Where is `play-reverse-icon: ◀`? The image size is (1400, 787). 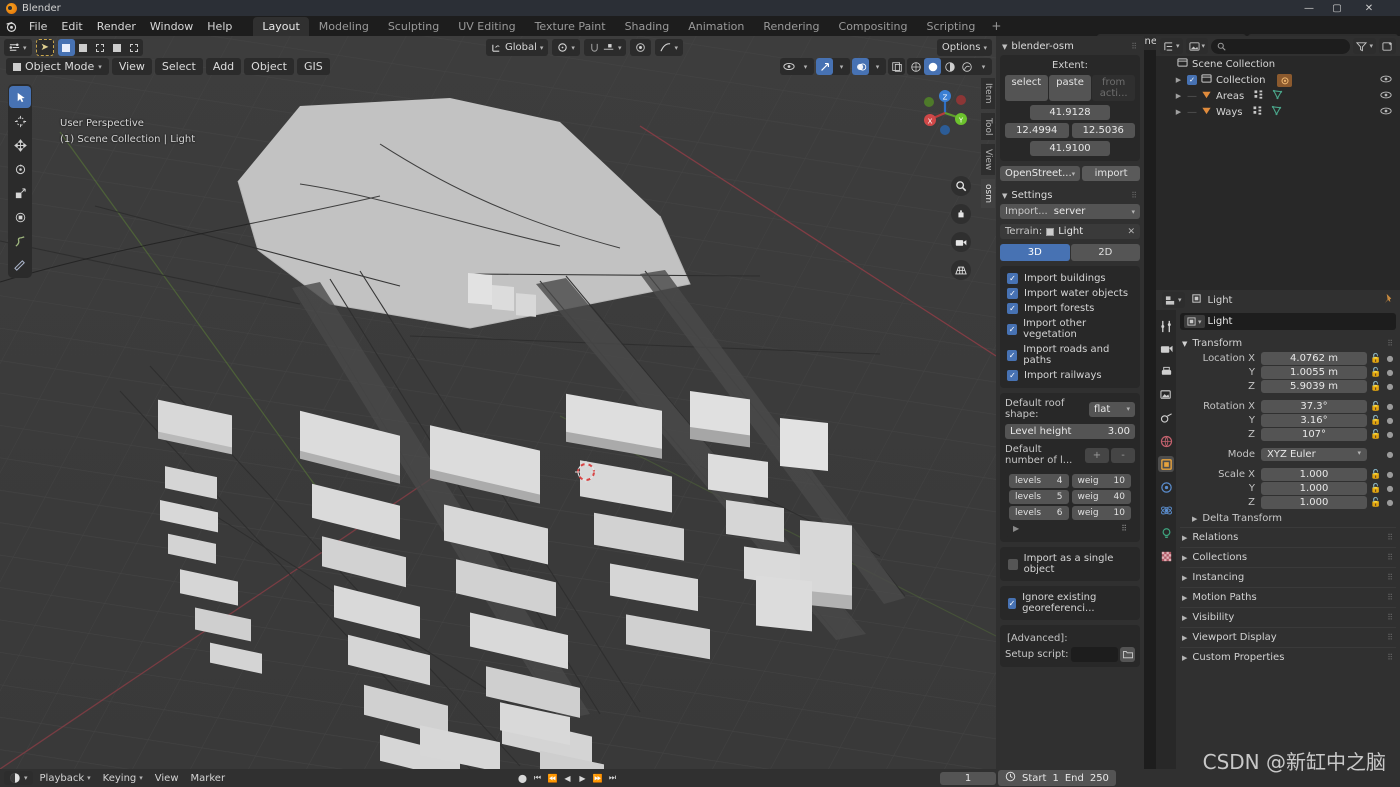
play-reverse-icon: ◀ is located at coordinates (567, 778).